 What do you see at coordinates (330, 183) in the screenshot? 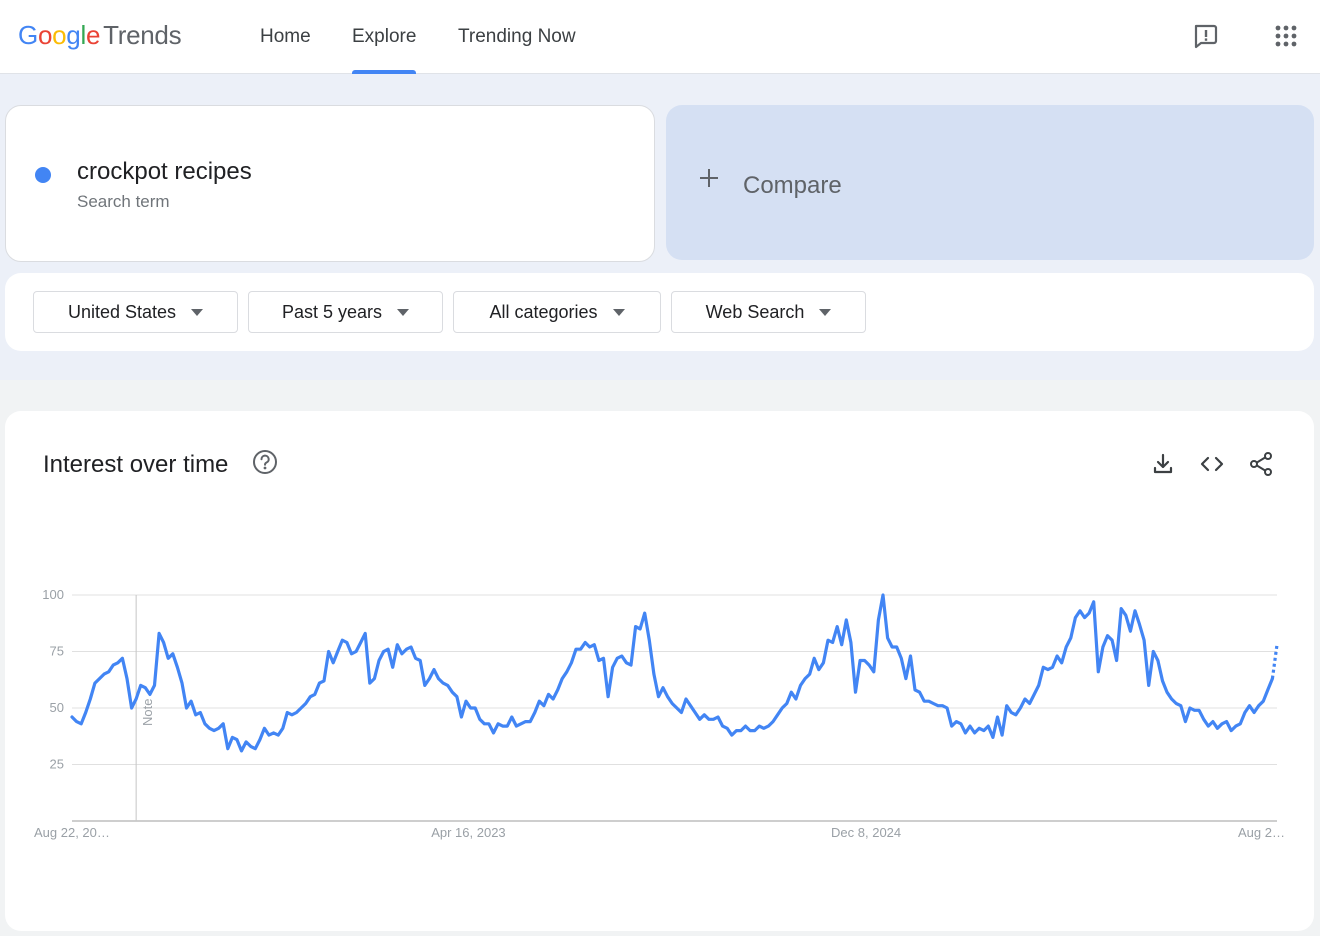
I see `search-term-card: crockpot recipes Search term` at bounding box center [330, 183].